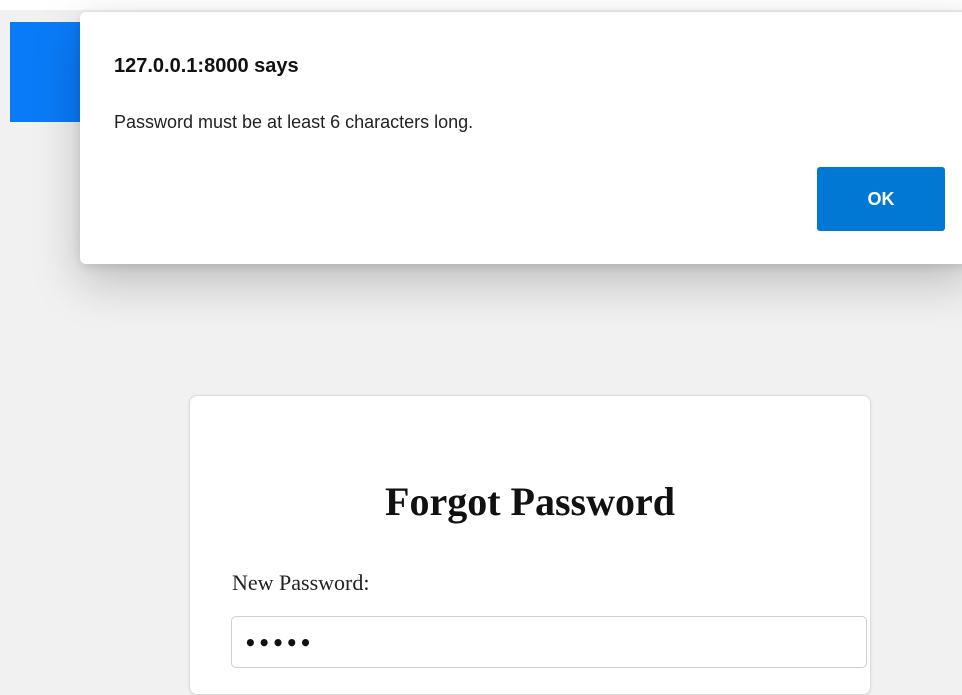  I want to click on new-password-input: •••••, so click(549, 642).